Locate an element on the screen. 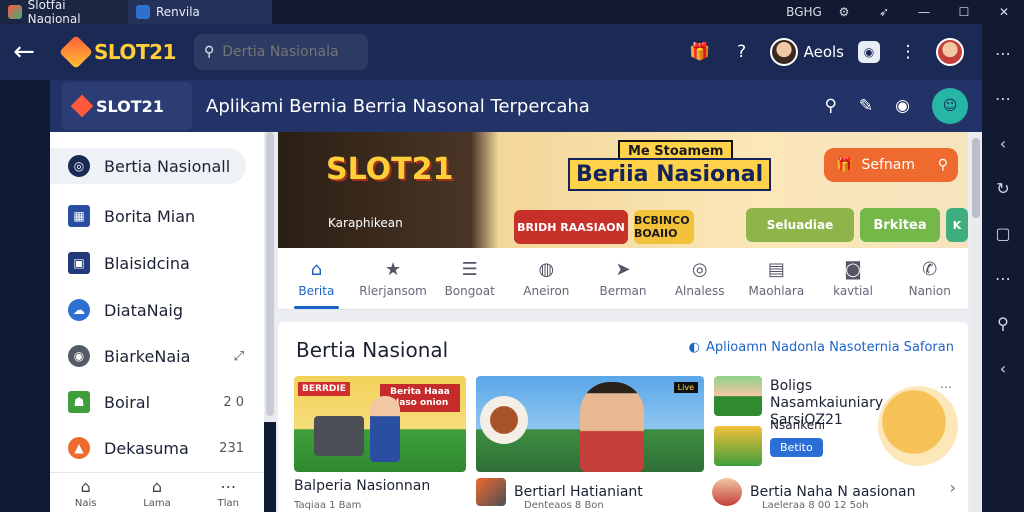 This screenshot has width=1024, height=512. doc-icon: ▤ is located at coordinates (776, 269).